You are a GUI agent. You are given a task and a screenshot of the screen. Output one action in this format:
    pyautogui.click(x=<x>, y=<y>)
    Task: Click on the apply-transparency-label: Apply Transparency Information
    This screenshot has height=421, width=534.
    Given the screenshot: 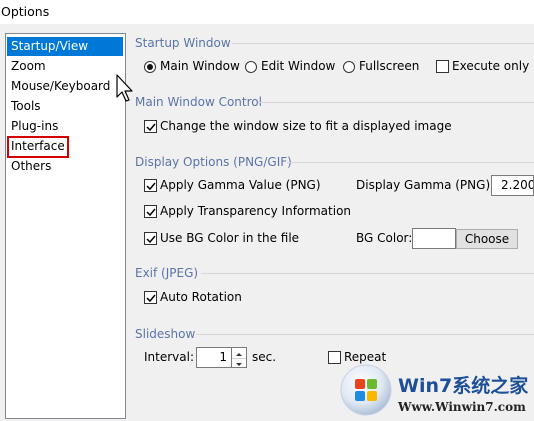 What is the action you would take?
    pyautogui.click(x=255, y=211)
    